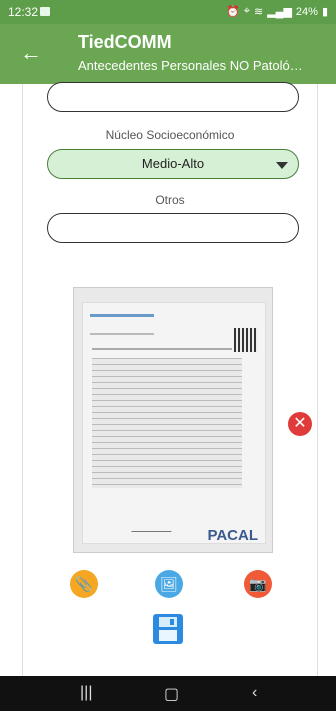 The image size is (336, 711). Describe the element at coordinates (254, 693) in the screenshot. I see `nav-back-icon: ‹` at that location.